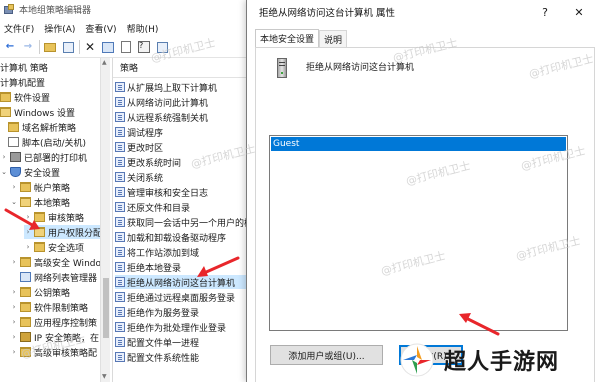  What do you see at coordinates (54, 217) in the screenshot?
I see `tree-item-audit-policy: › 审核策略` at bounding box center [54, 217].